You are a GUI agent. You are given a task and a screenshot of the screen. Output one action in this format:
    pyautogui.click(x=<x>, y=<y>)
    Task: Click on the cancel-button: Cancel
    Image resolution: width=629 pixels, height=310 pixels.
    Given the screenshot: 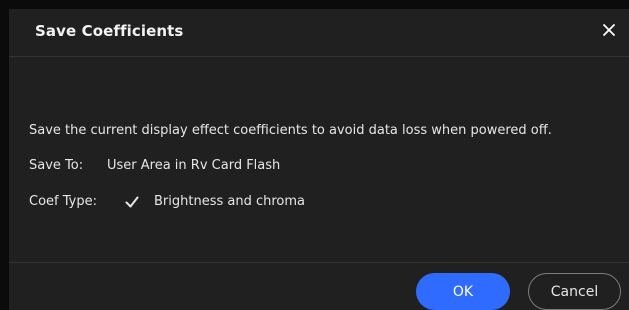 What is the action you would take?
    pyautogui.click(x=574, y=291)
    